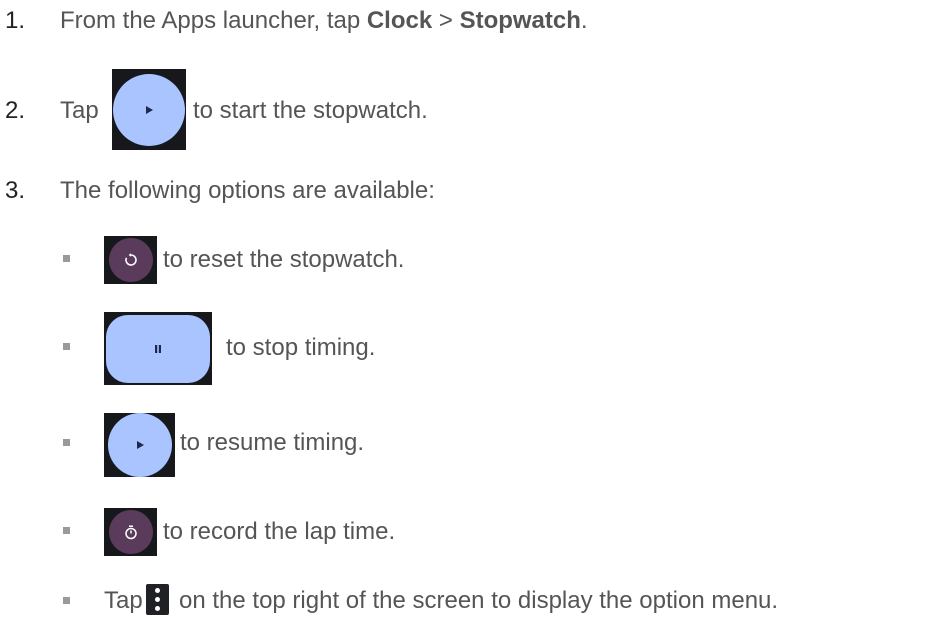 Image resolution: width=941 pixels, height=630 pixels. I want to click on reset-icon, so click(130, 259).